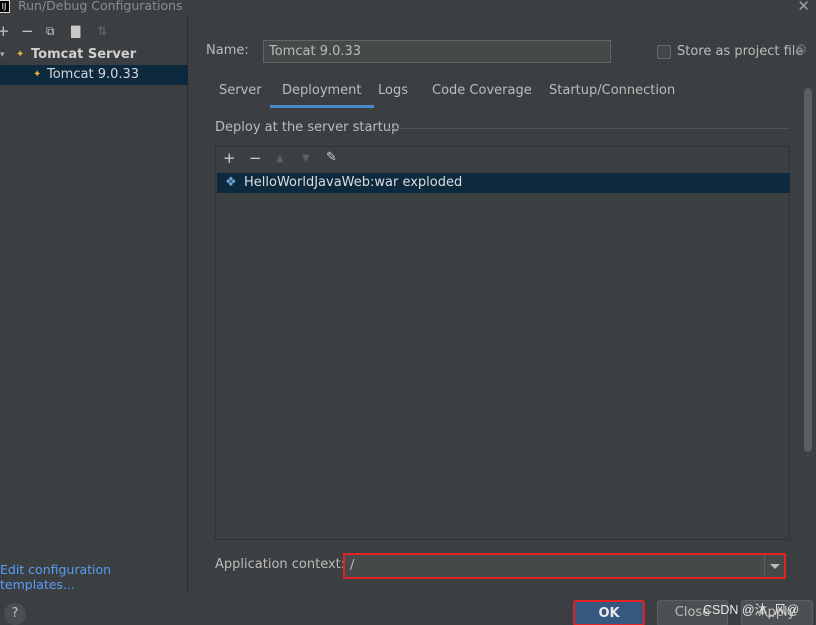  I want to click on move-down-button: ▼, so click(306, 158).